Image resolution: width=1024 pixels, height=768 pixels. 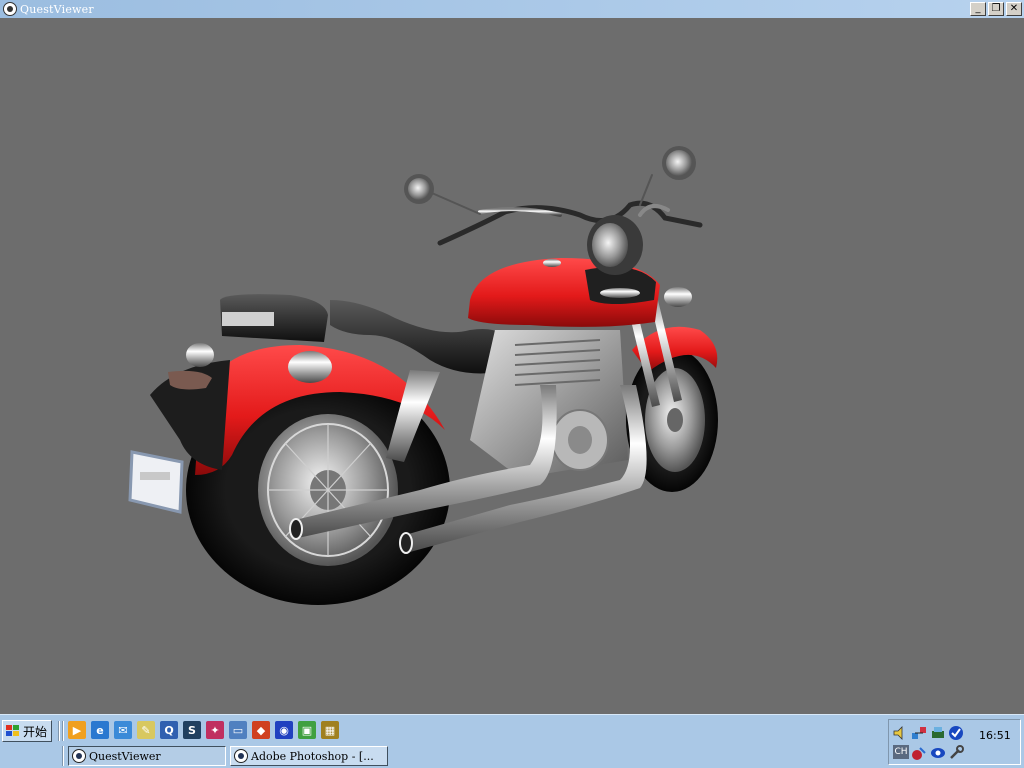 I want to click on restore-button: ❐, so click(x=996, y=9).